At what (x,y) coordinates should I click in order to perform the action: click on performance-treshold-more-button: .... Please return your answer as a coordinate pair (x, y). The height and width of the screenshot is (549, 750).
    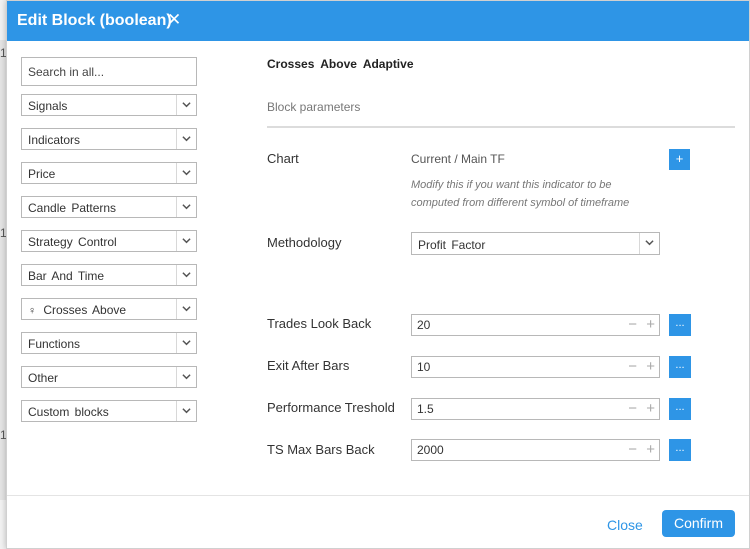
    Looking at the image, I should click on (680, 409).